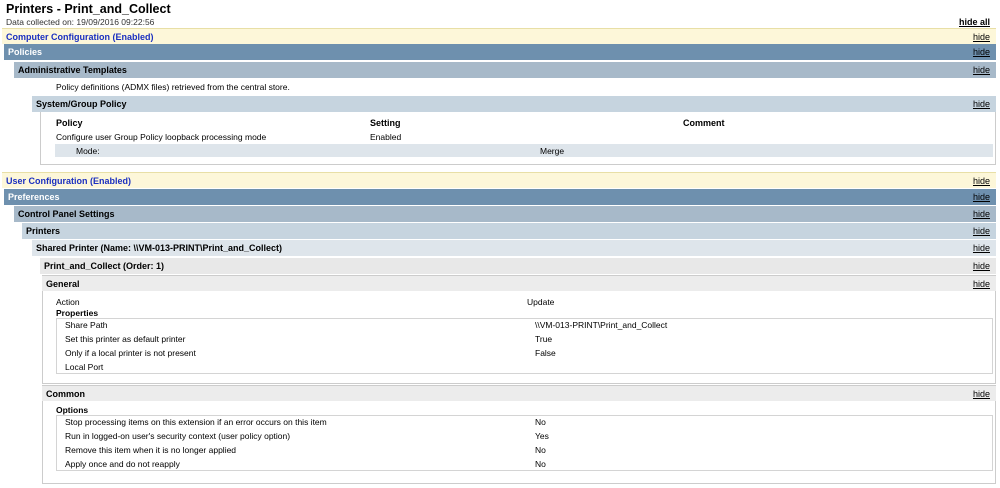 The image size is (1000, 488). What do you see at coordinates (88, 9) in the screenshot?
I see `page-title: Printers - Print_and_Collect` at bounding box center [88, 9].